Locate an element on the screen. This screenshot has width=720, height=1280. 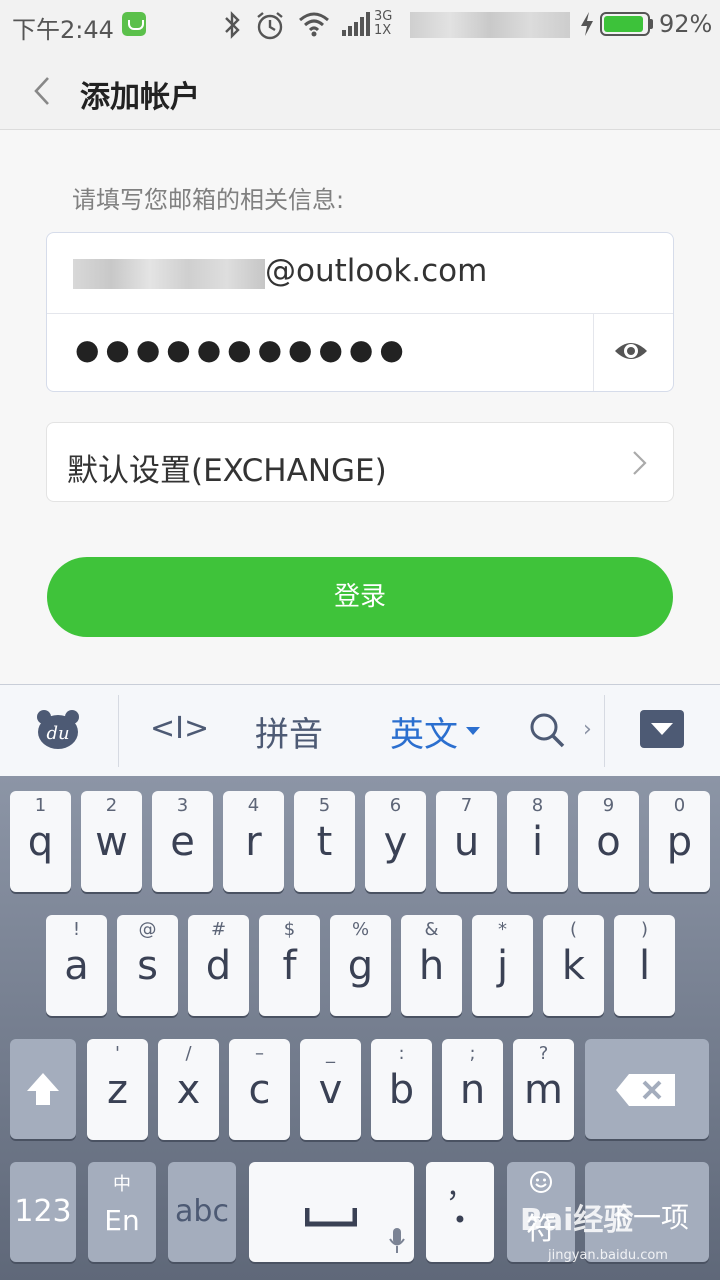
key-j: * j is located at coordinates (502, 965).